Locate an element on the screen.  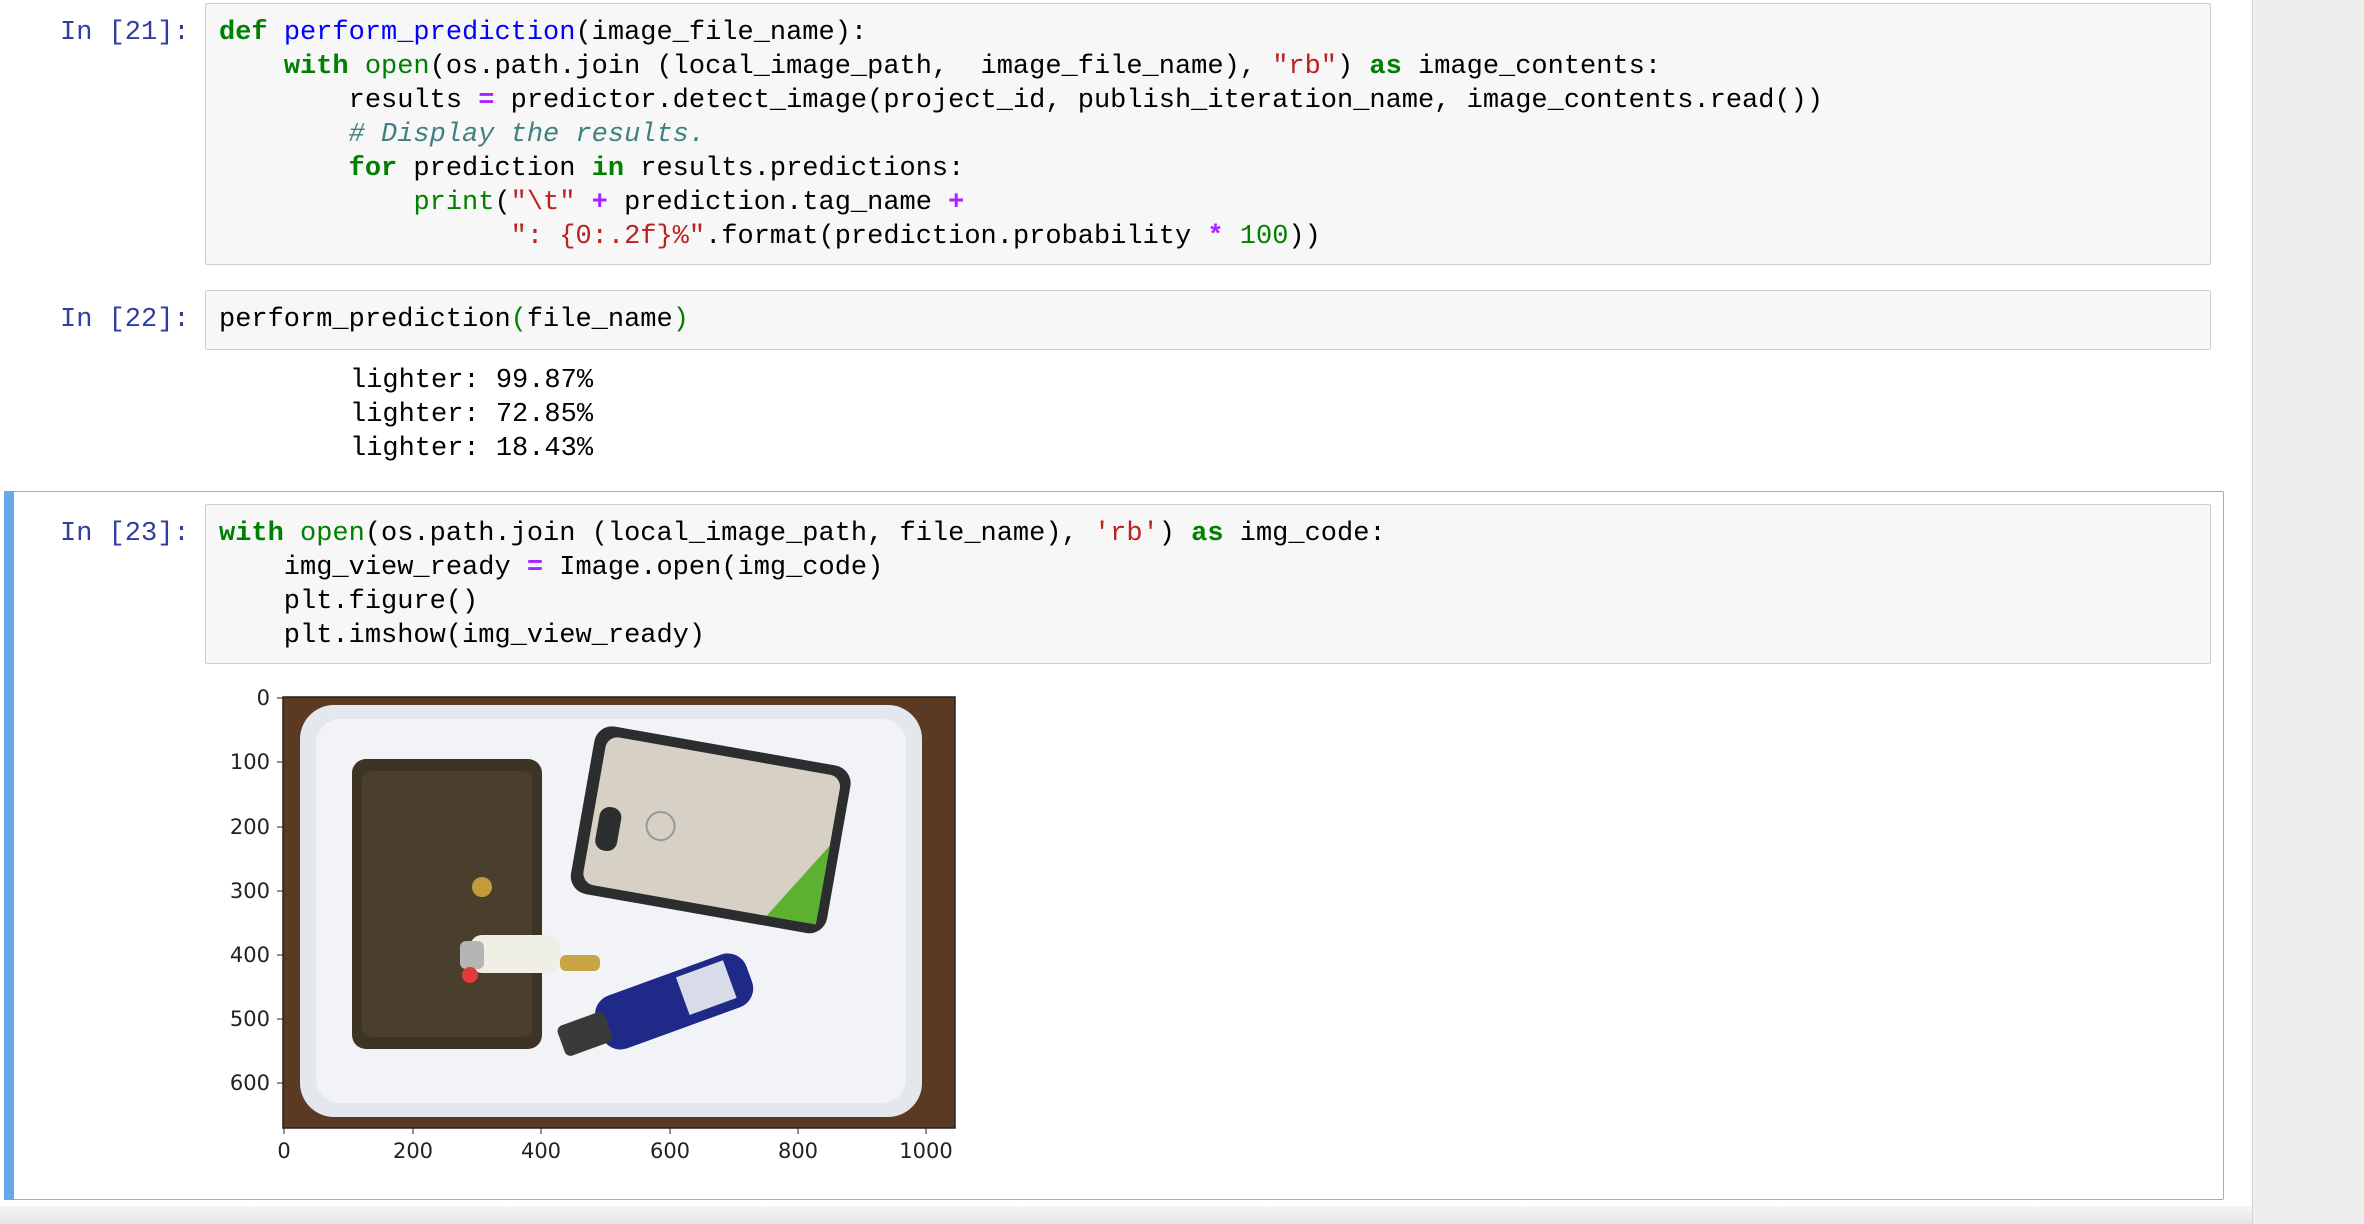
cell-22-output-line: lighter: 18.43% is located at coordinates (472, 449).